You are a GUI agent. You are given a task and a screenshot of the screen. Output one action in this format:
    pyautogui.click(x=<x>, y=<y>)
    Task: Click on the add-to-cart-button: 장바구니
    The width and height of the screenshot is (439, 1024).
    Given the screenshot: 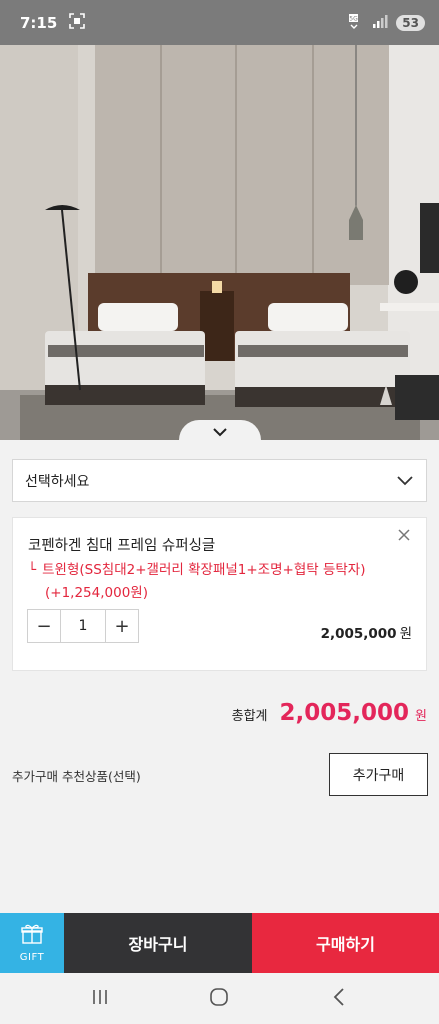 What is the action you would take?
    pyautogui.click(x=158, y=943)
    